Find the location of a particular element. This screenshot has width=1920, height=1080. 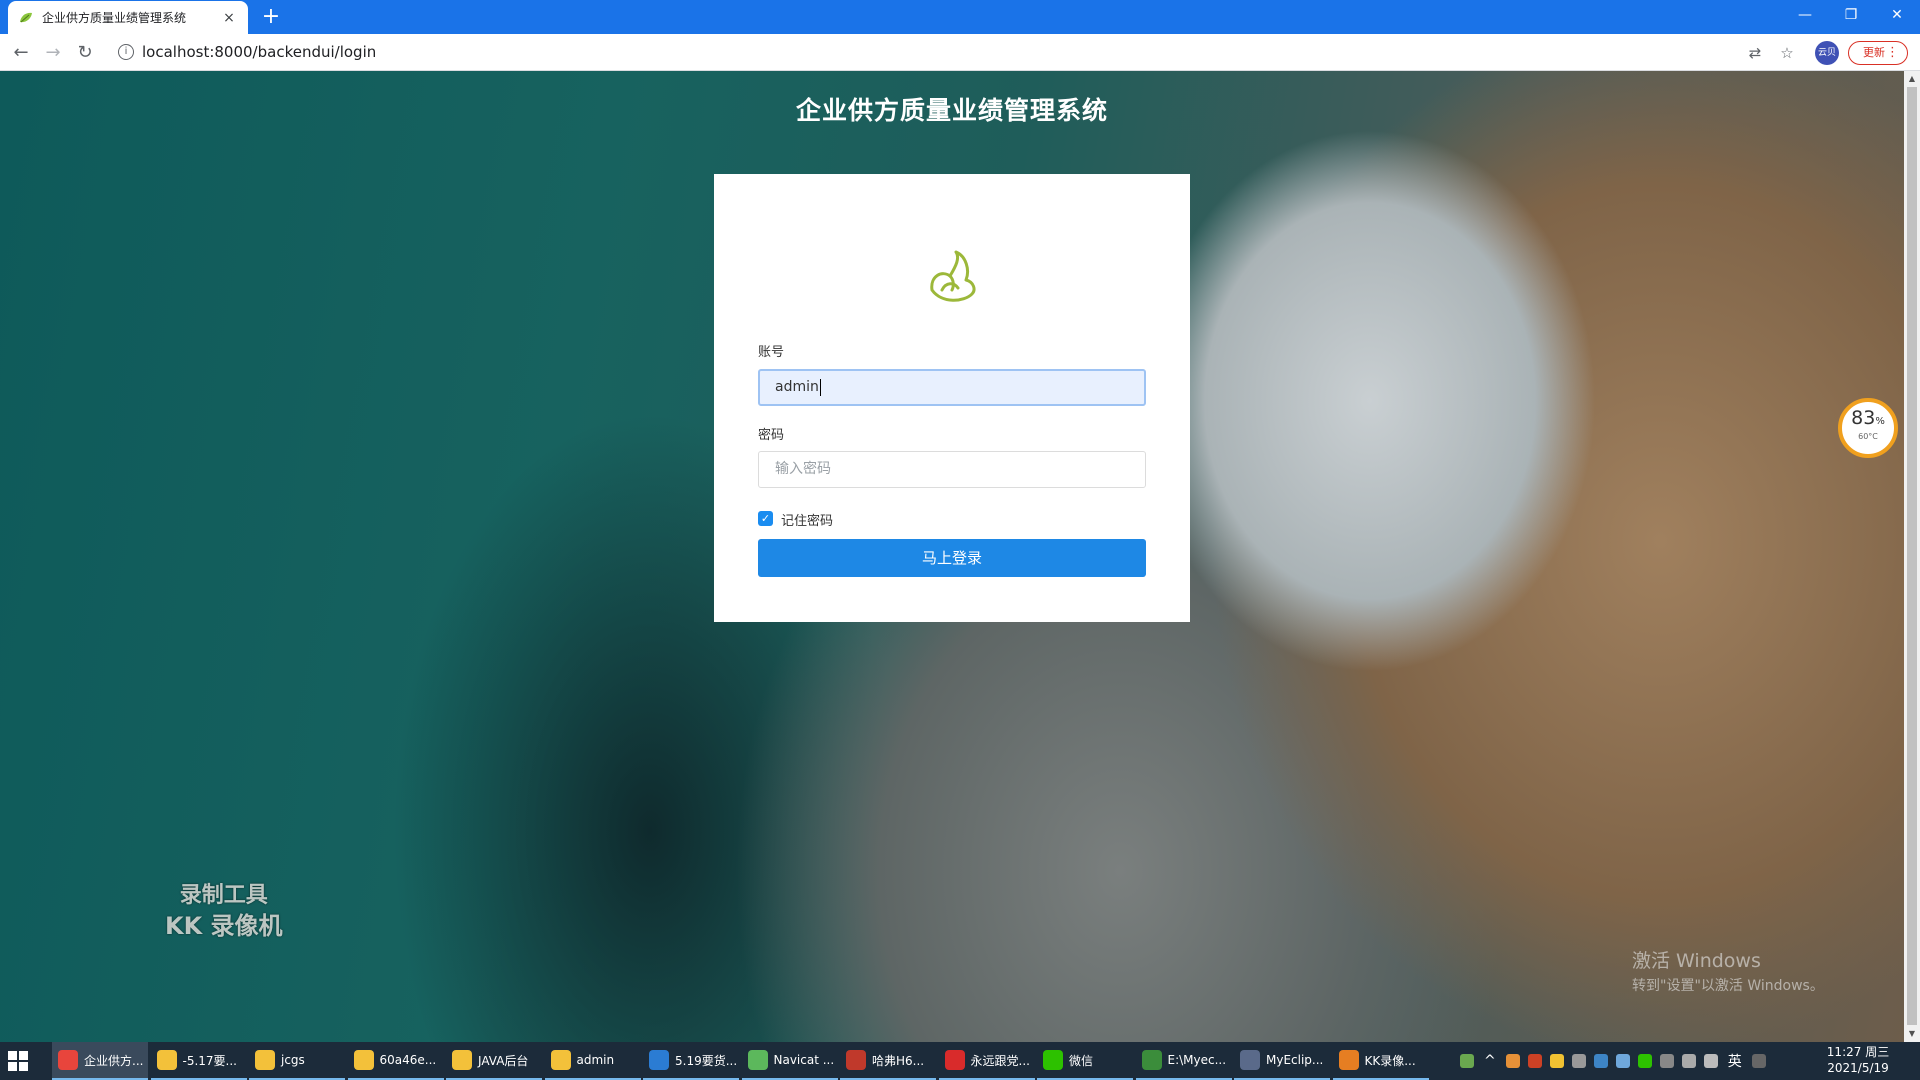

update-button: 更新 ⋮ is located at coordinates (1878, 53).